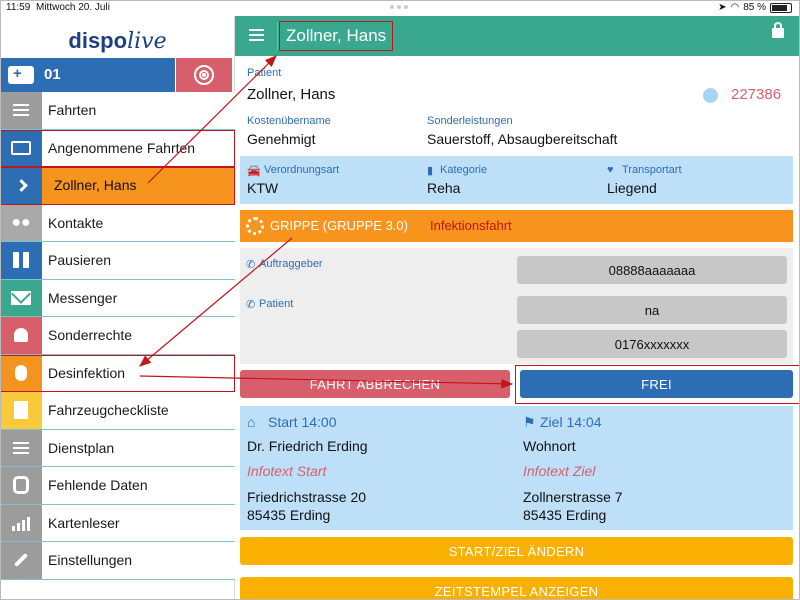 Image resolution: width=800 pixels, height=600 pixels. Describe the element at coordinates (610, 170) in the screenshot. I see `heartbeat-icon: ♥` at that location.